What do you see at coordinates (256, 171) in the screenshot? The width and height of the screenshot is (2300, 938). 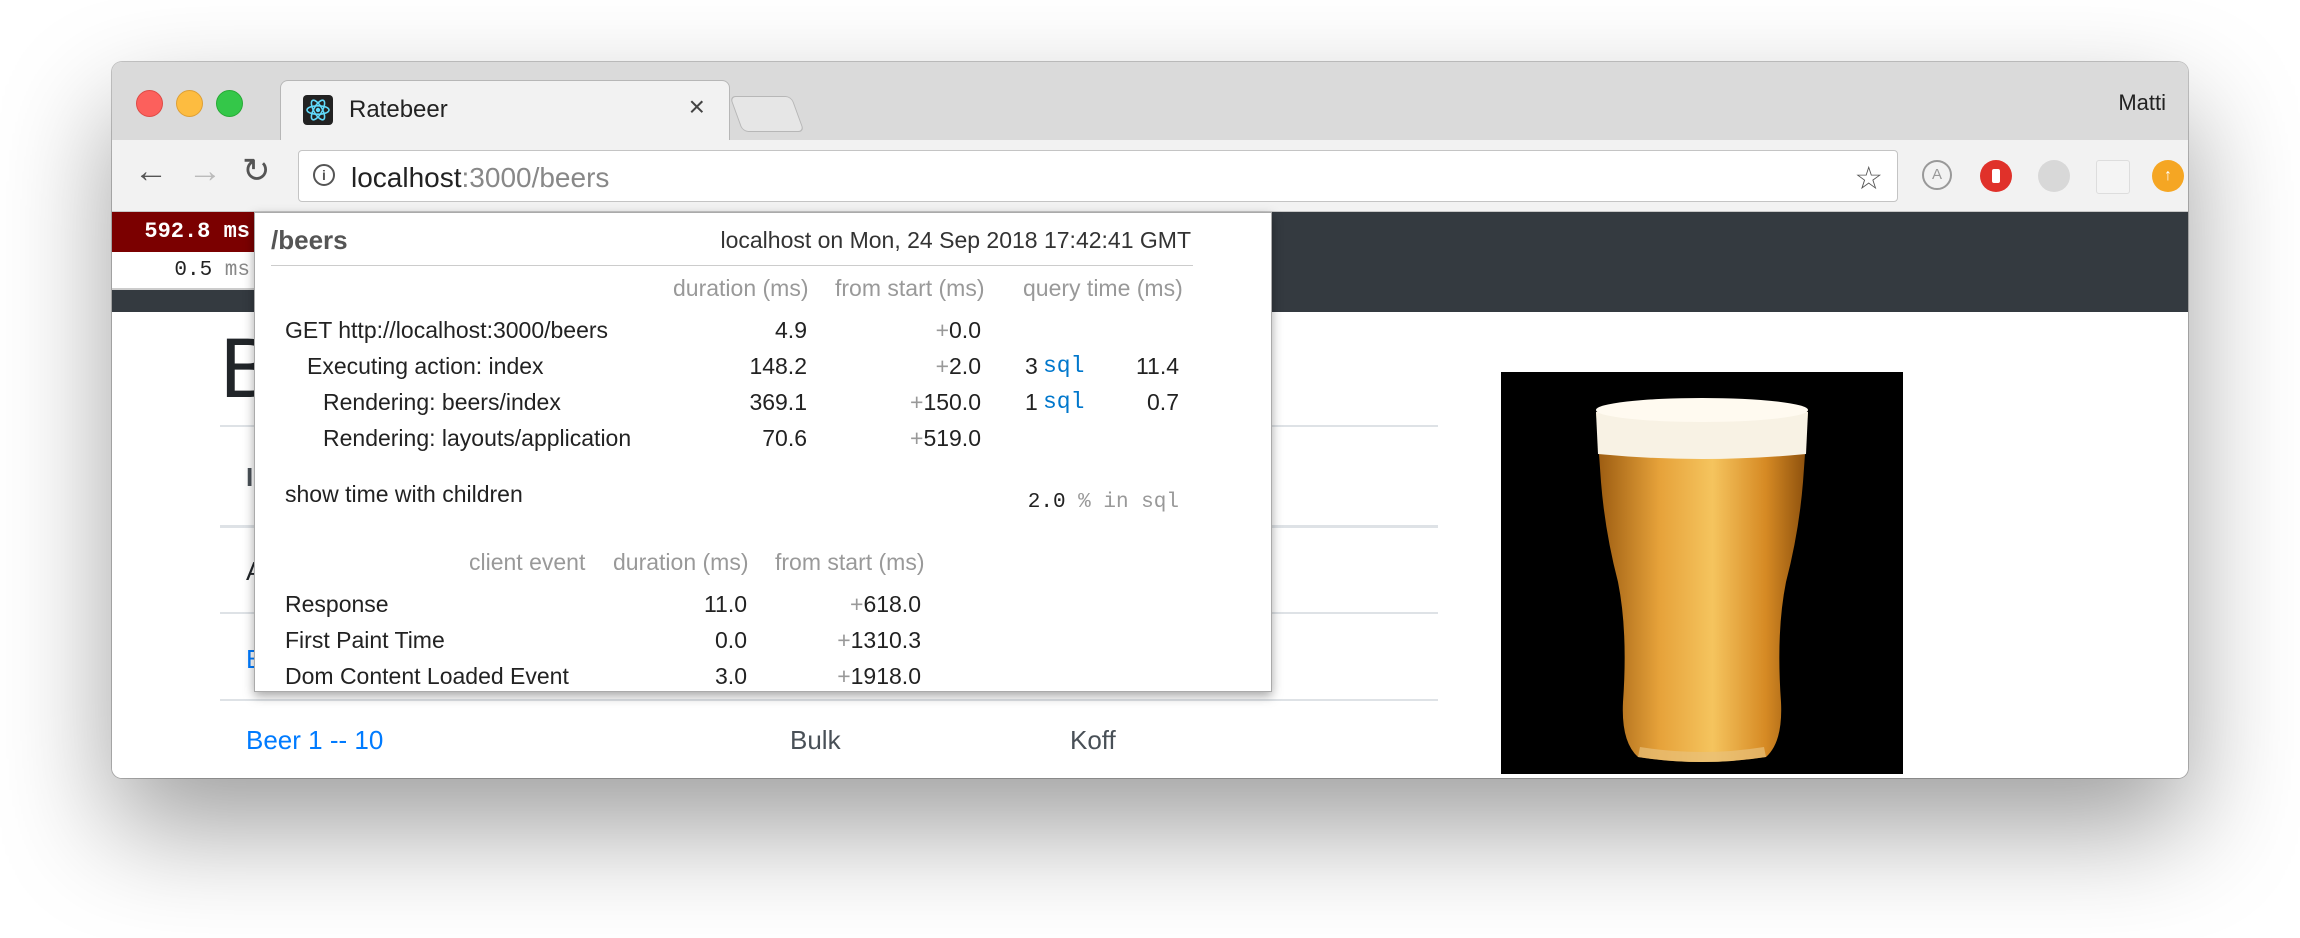 I see `reload-icon: ↻` at bounding box center [256, 171].